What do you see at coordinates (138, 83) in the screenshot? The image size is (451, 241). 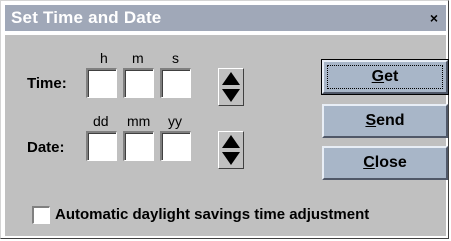 I see `time-minutes-field` at bounding box center [138, 83].